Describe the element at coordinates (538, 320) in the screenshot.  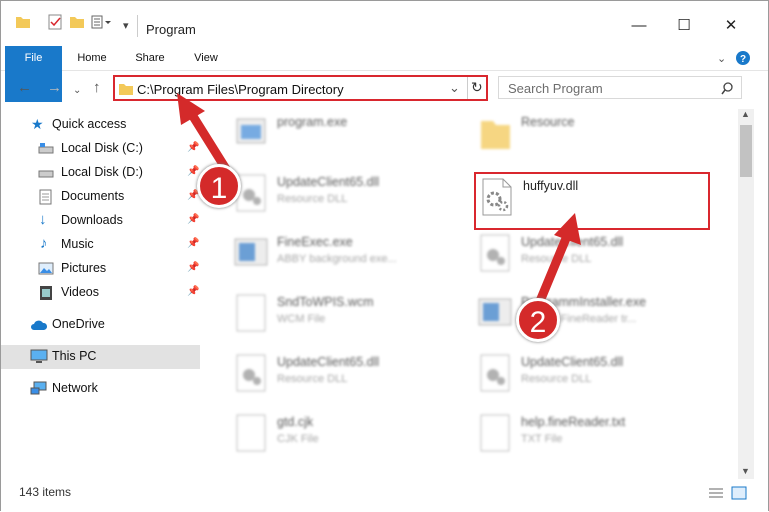
I see `callout-badge-2: 2` at that location.